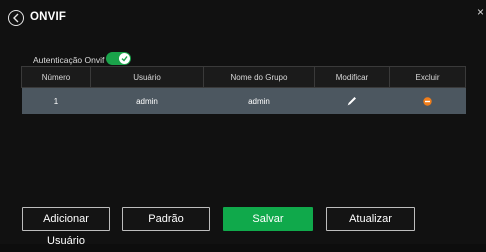 This screenshot has width=486, height=252. Describe the element at coordinates (69, 60) in the screenshot. I see `auth-onvif-label: Autenticação Onvif` at that location.